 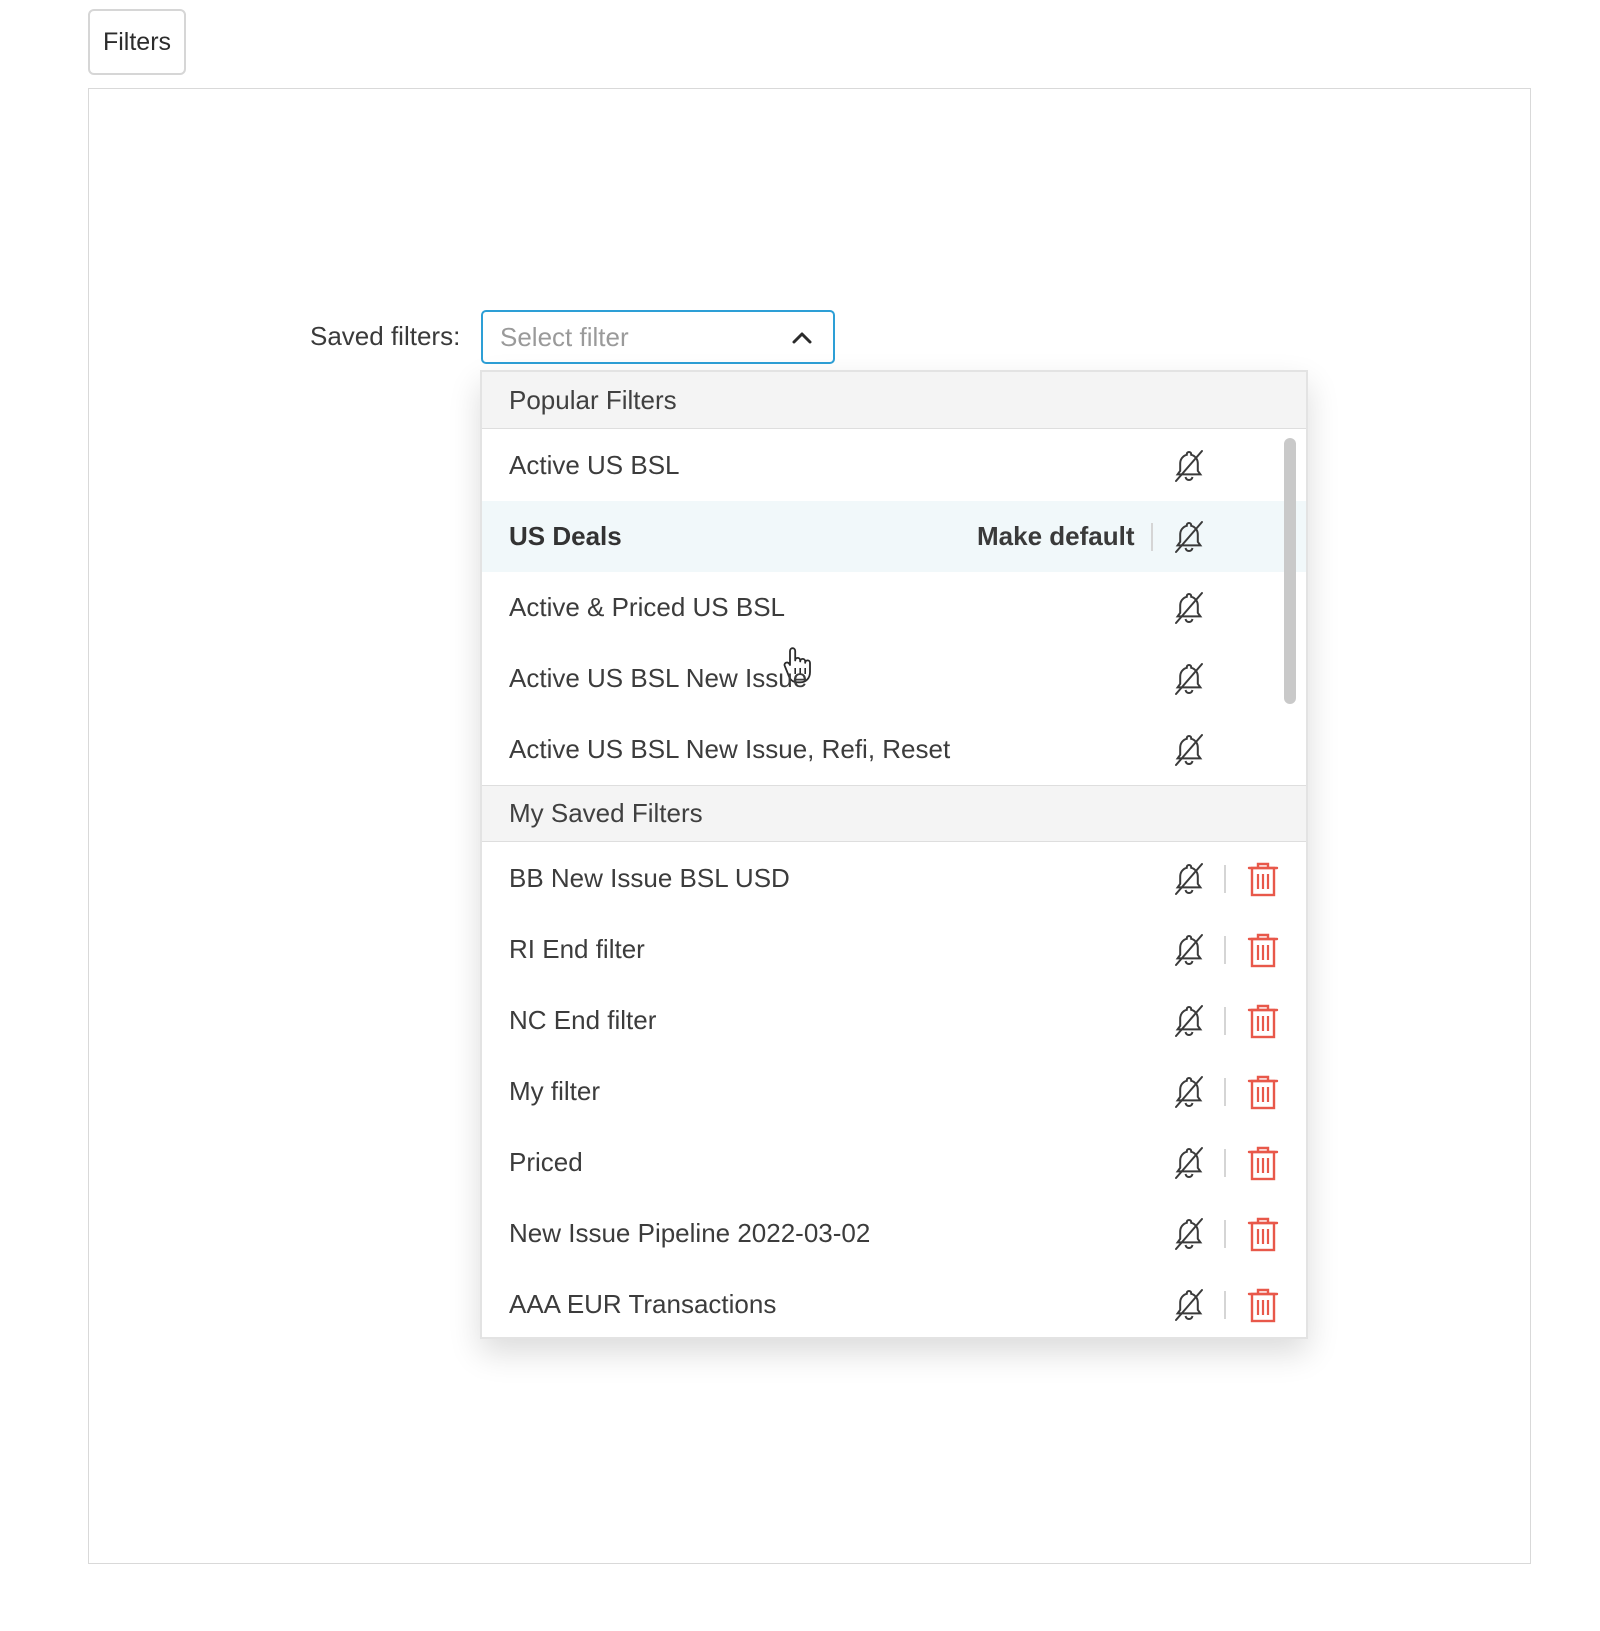 I want to click on list-item: AAA EUR Transactions, so click(x=894, y=1303).